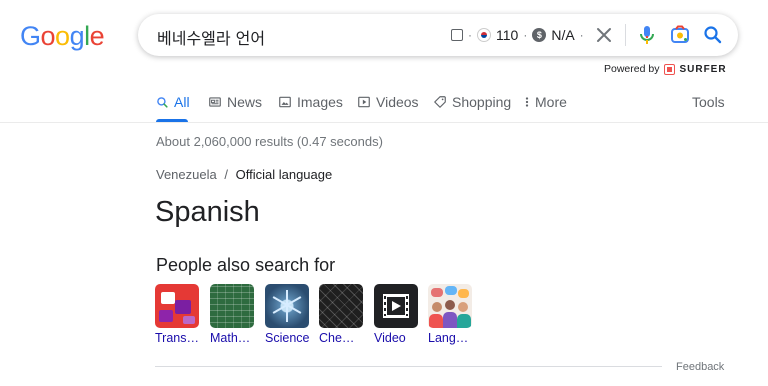  I want to click on result-stats: About 2,060,000 results (0.47 seconds), so click(269, 141).